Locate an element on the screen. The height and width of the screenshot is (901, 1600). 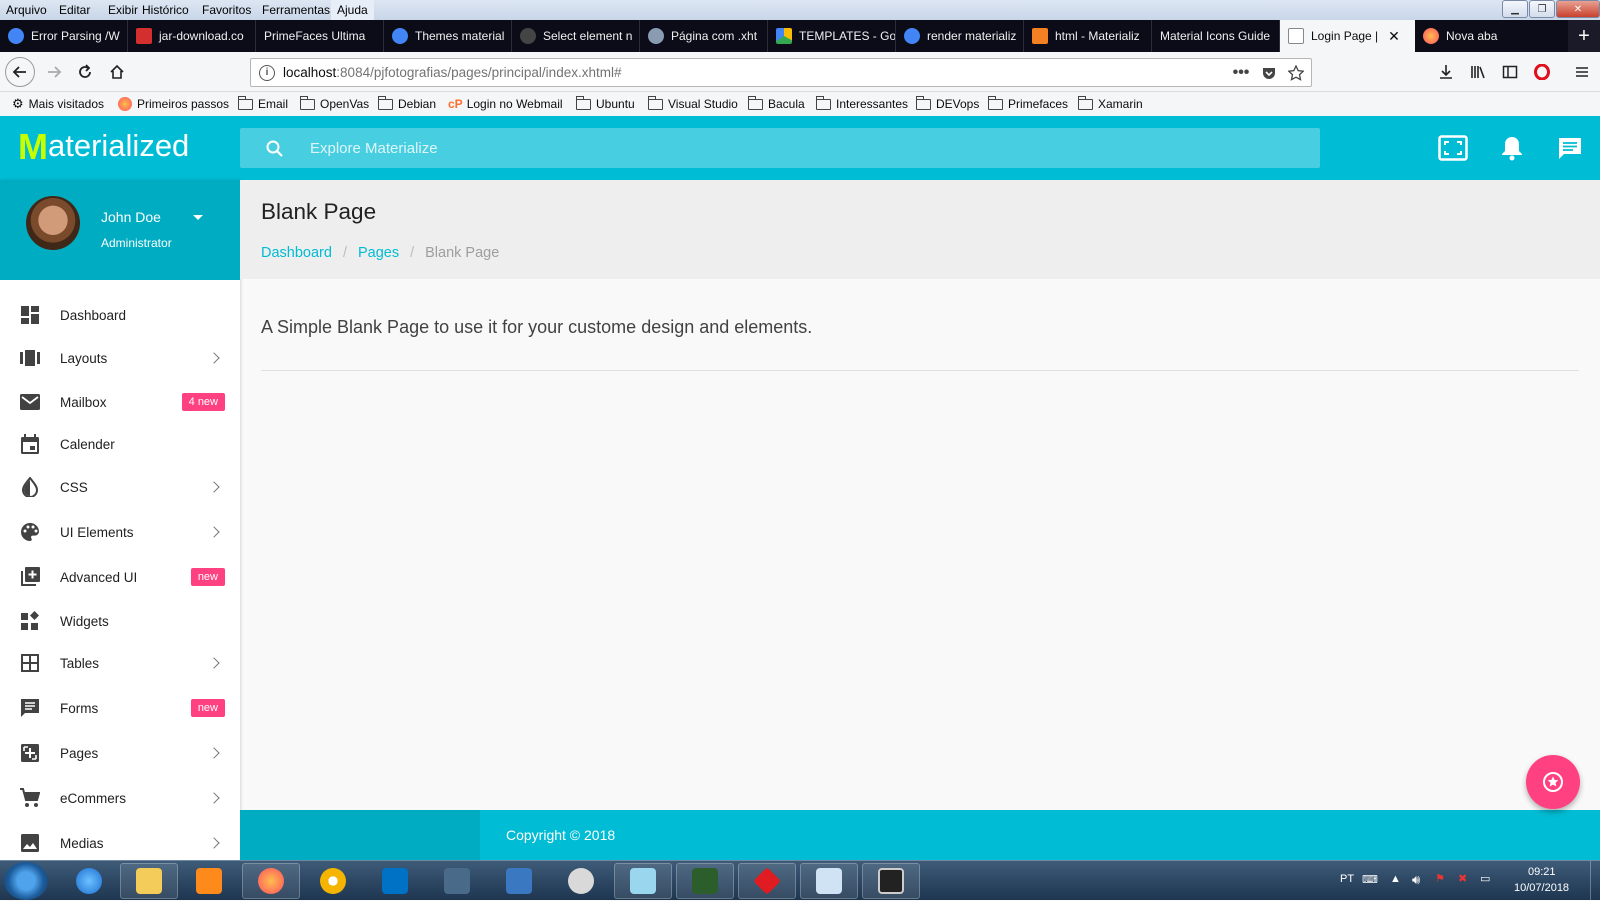
tab-themes-material: Themes material is located at coordinates (448, 36).